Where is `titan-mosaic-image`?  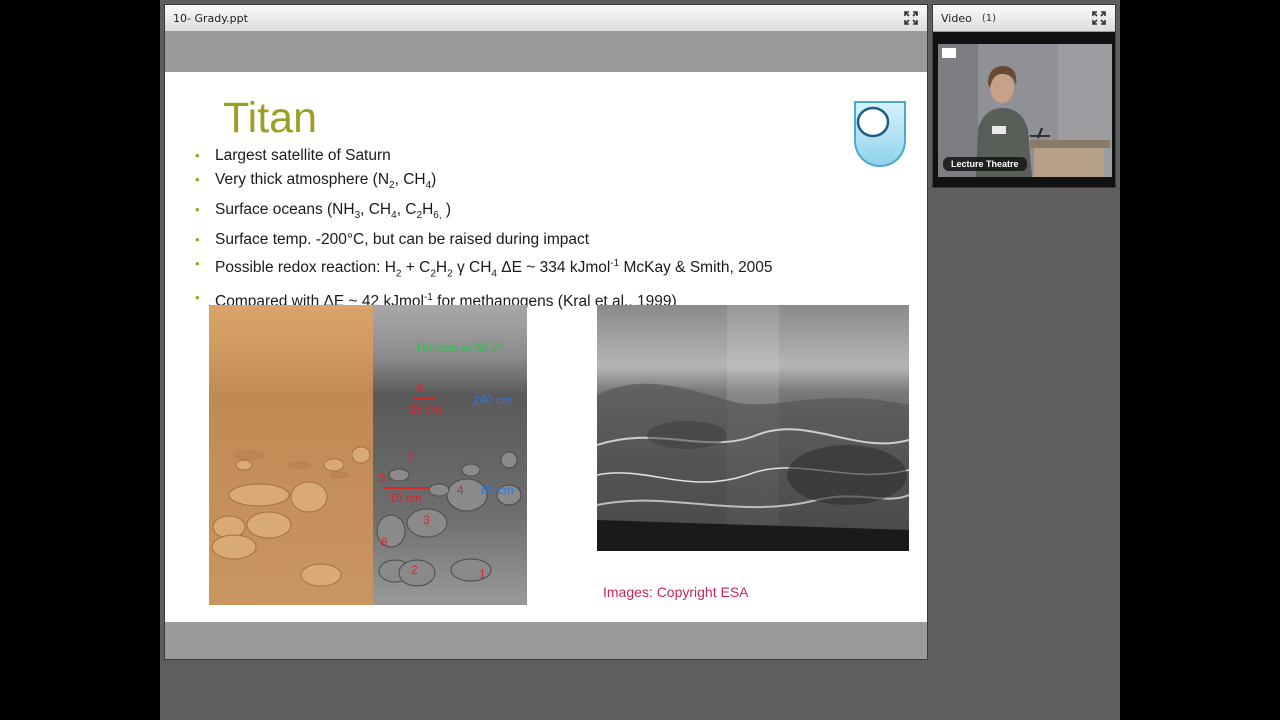
titan-mosaic-image is located at coordinates (753, 428).